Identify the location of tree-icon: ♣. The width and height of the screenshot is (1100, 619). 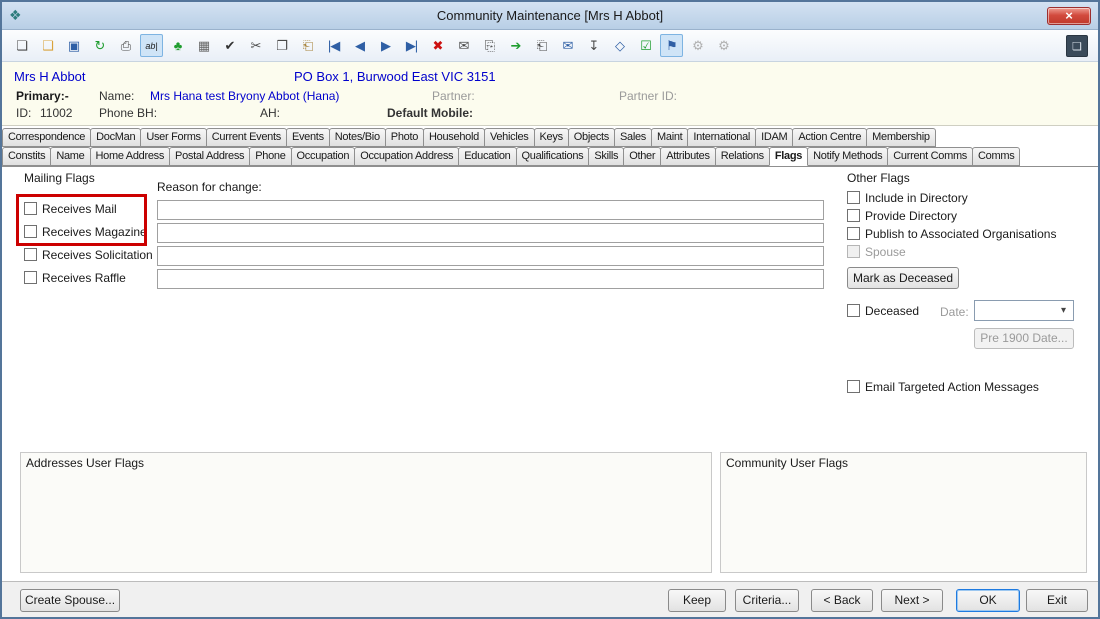
(177, 45).